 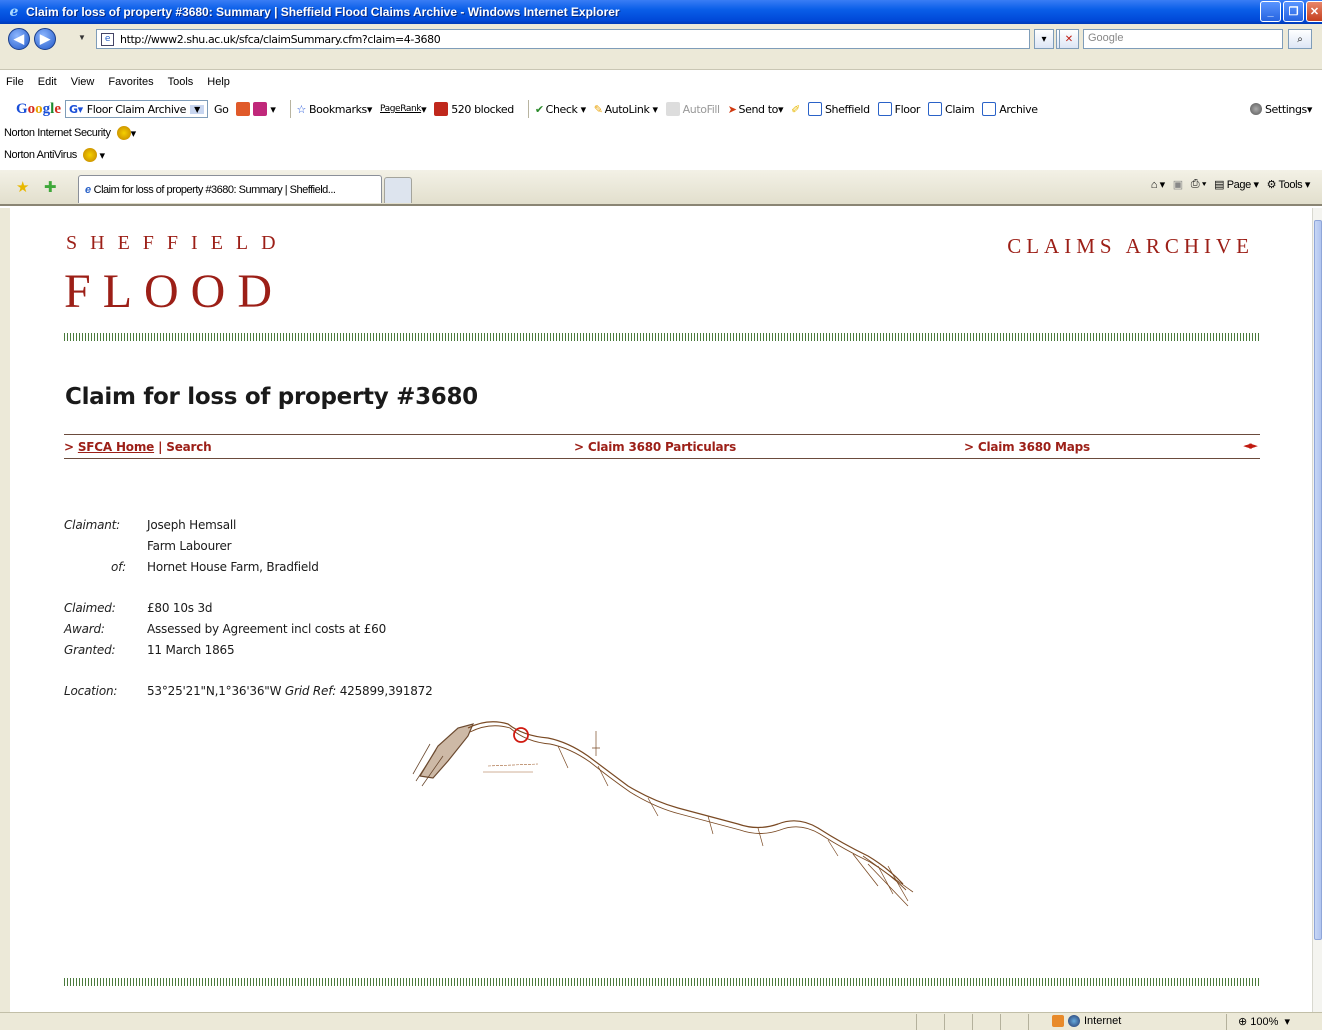 What do you see at coordinates (1300, 39) in the screenshot?
I see `search-icon: ⌕` at bounding box center [1300, 39].